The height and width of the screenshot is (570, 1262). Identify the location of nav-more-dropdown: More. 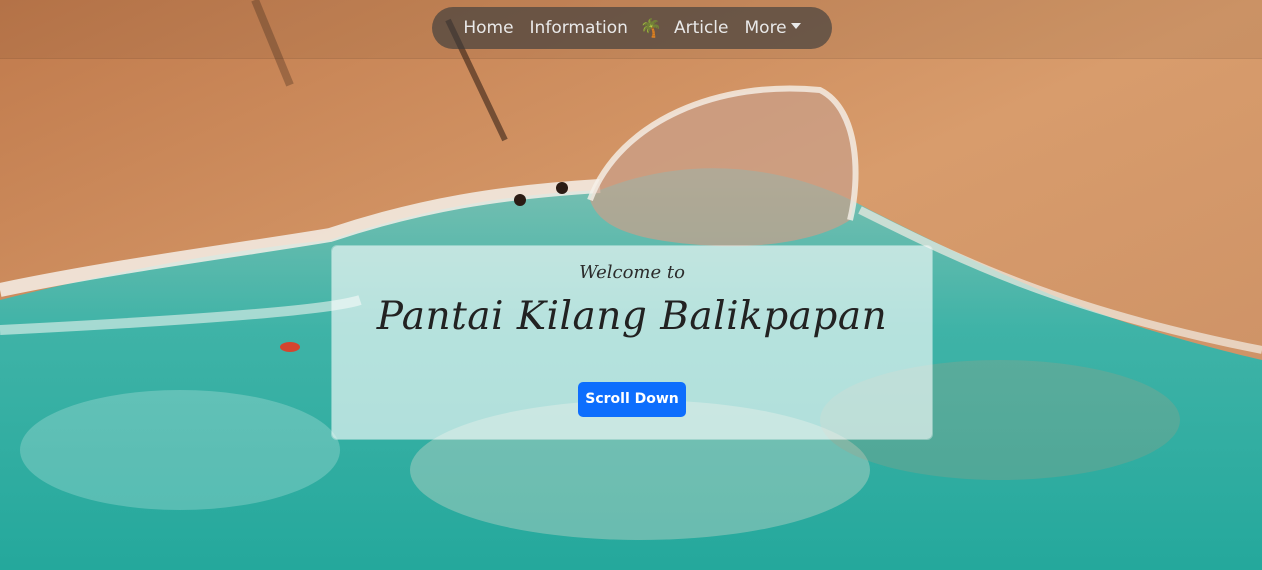
(773, 28).